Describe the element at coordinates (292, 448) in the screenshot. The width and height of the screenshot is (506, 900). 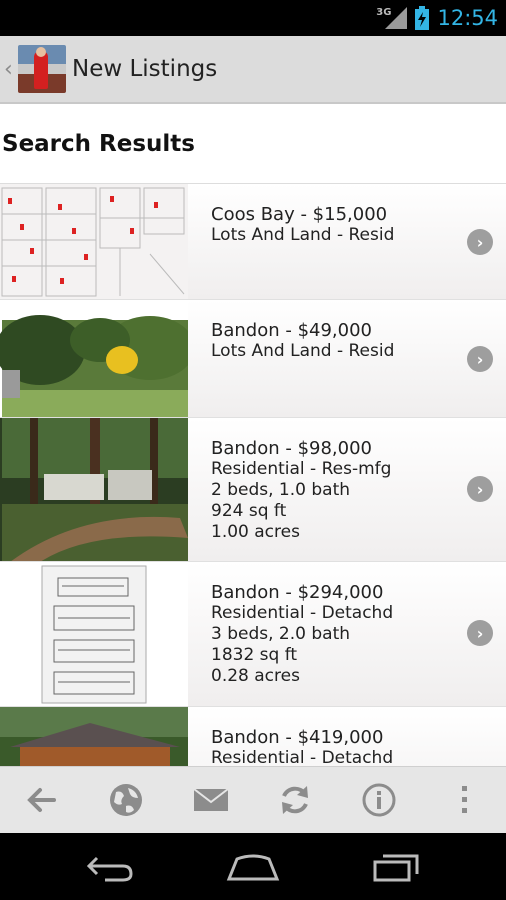
I see `listing-heading: Bandon - $98,000` at that location.